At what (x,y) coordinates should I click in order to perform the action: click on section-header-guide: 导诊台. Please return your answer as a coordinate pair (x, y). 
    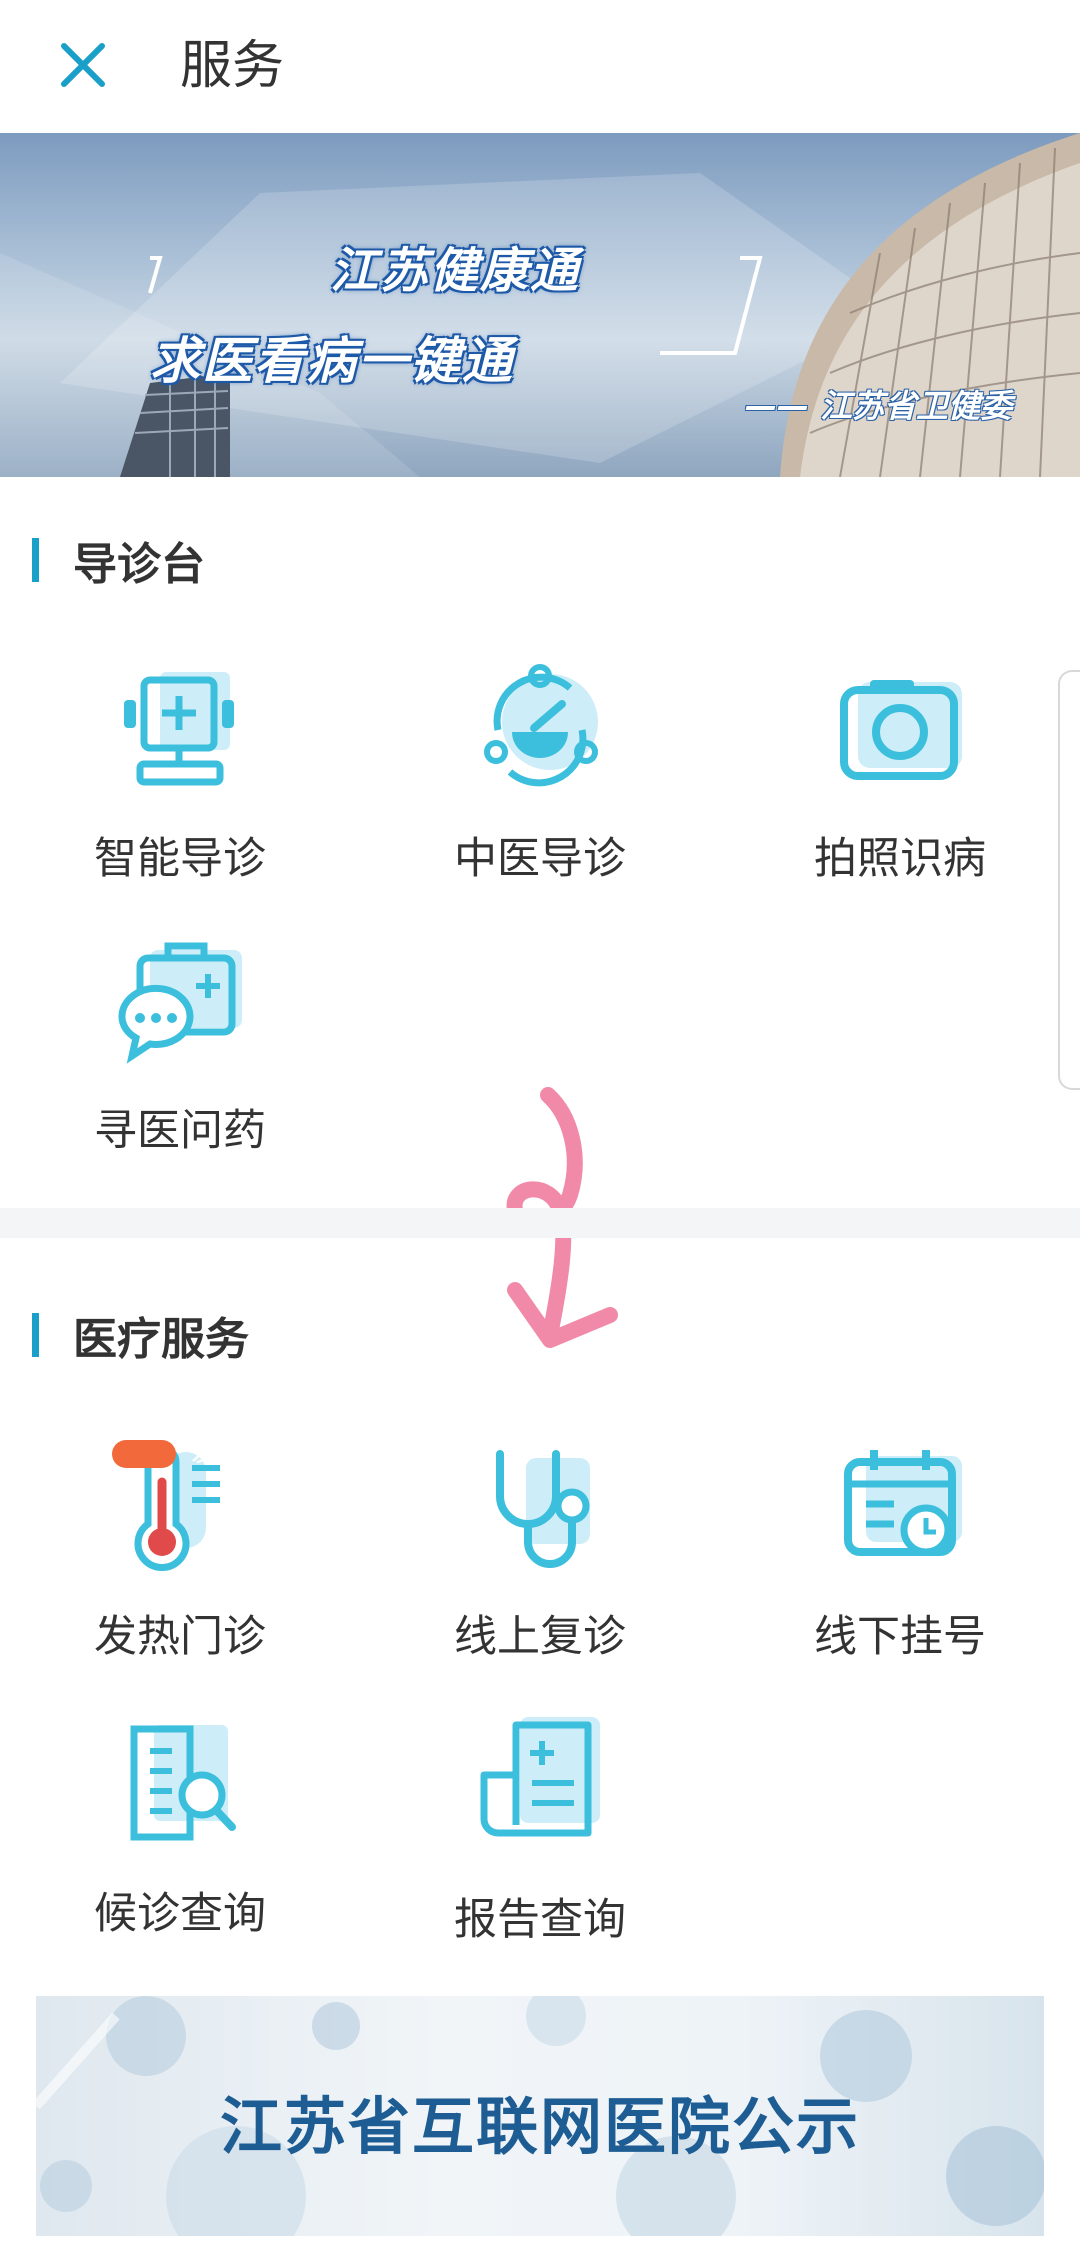
    Looking at the image, I should click on (118, 562).